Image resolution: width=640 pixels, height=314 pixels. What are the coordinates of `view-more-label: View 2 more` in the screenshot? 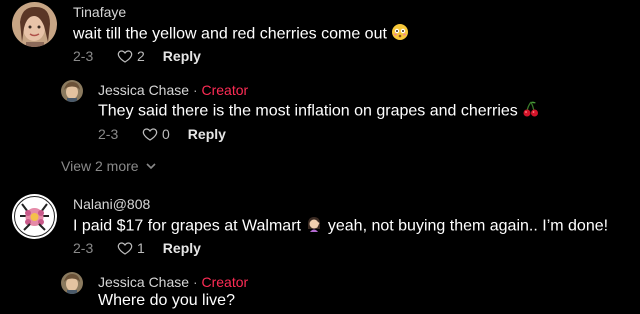 It's located at (100, 166).